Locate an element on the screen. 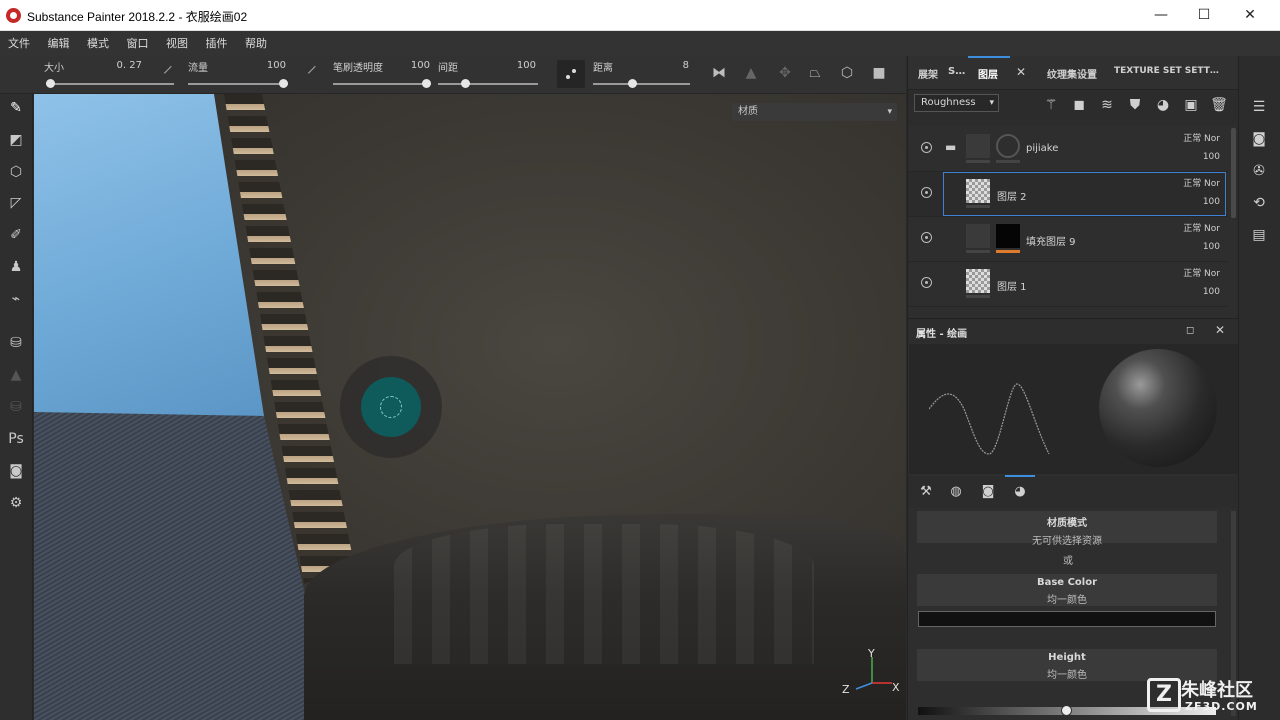 The width and height of the screenshot is (1280, 720). channel-select: Roughness ▾ is located at coordinates (956, 103).